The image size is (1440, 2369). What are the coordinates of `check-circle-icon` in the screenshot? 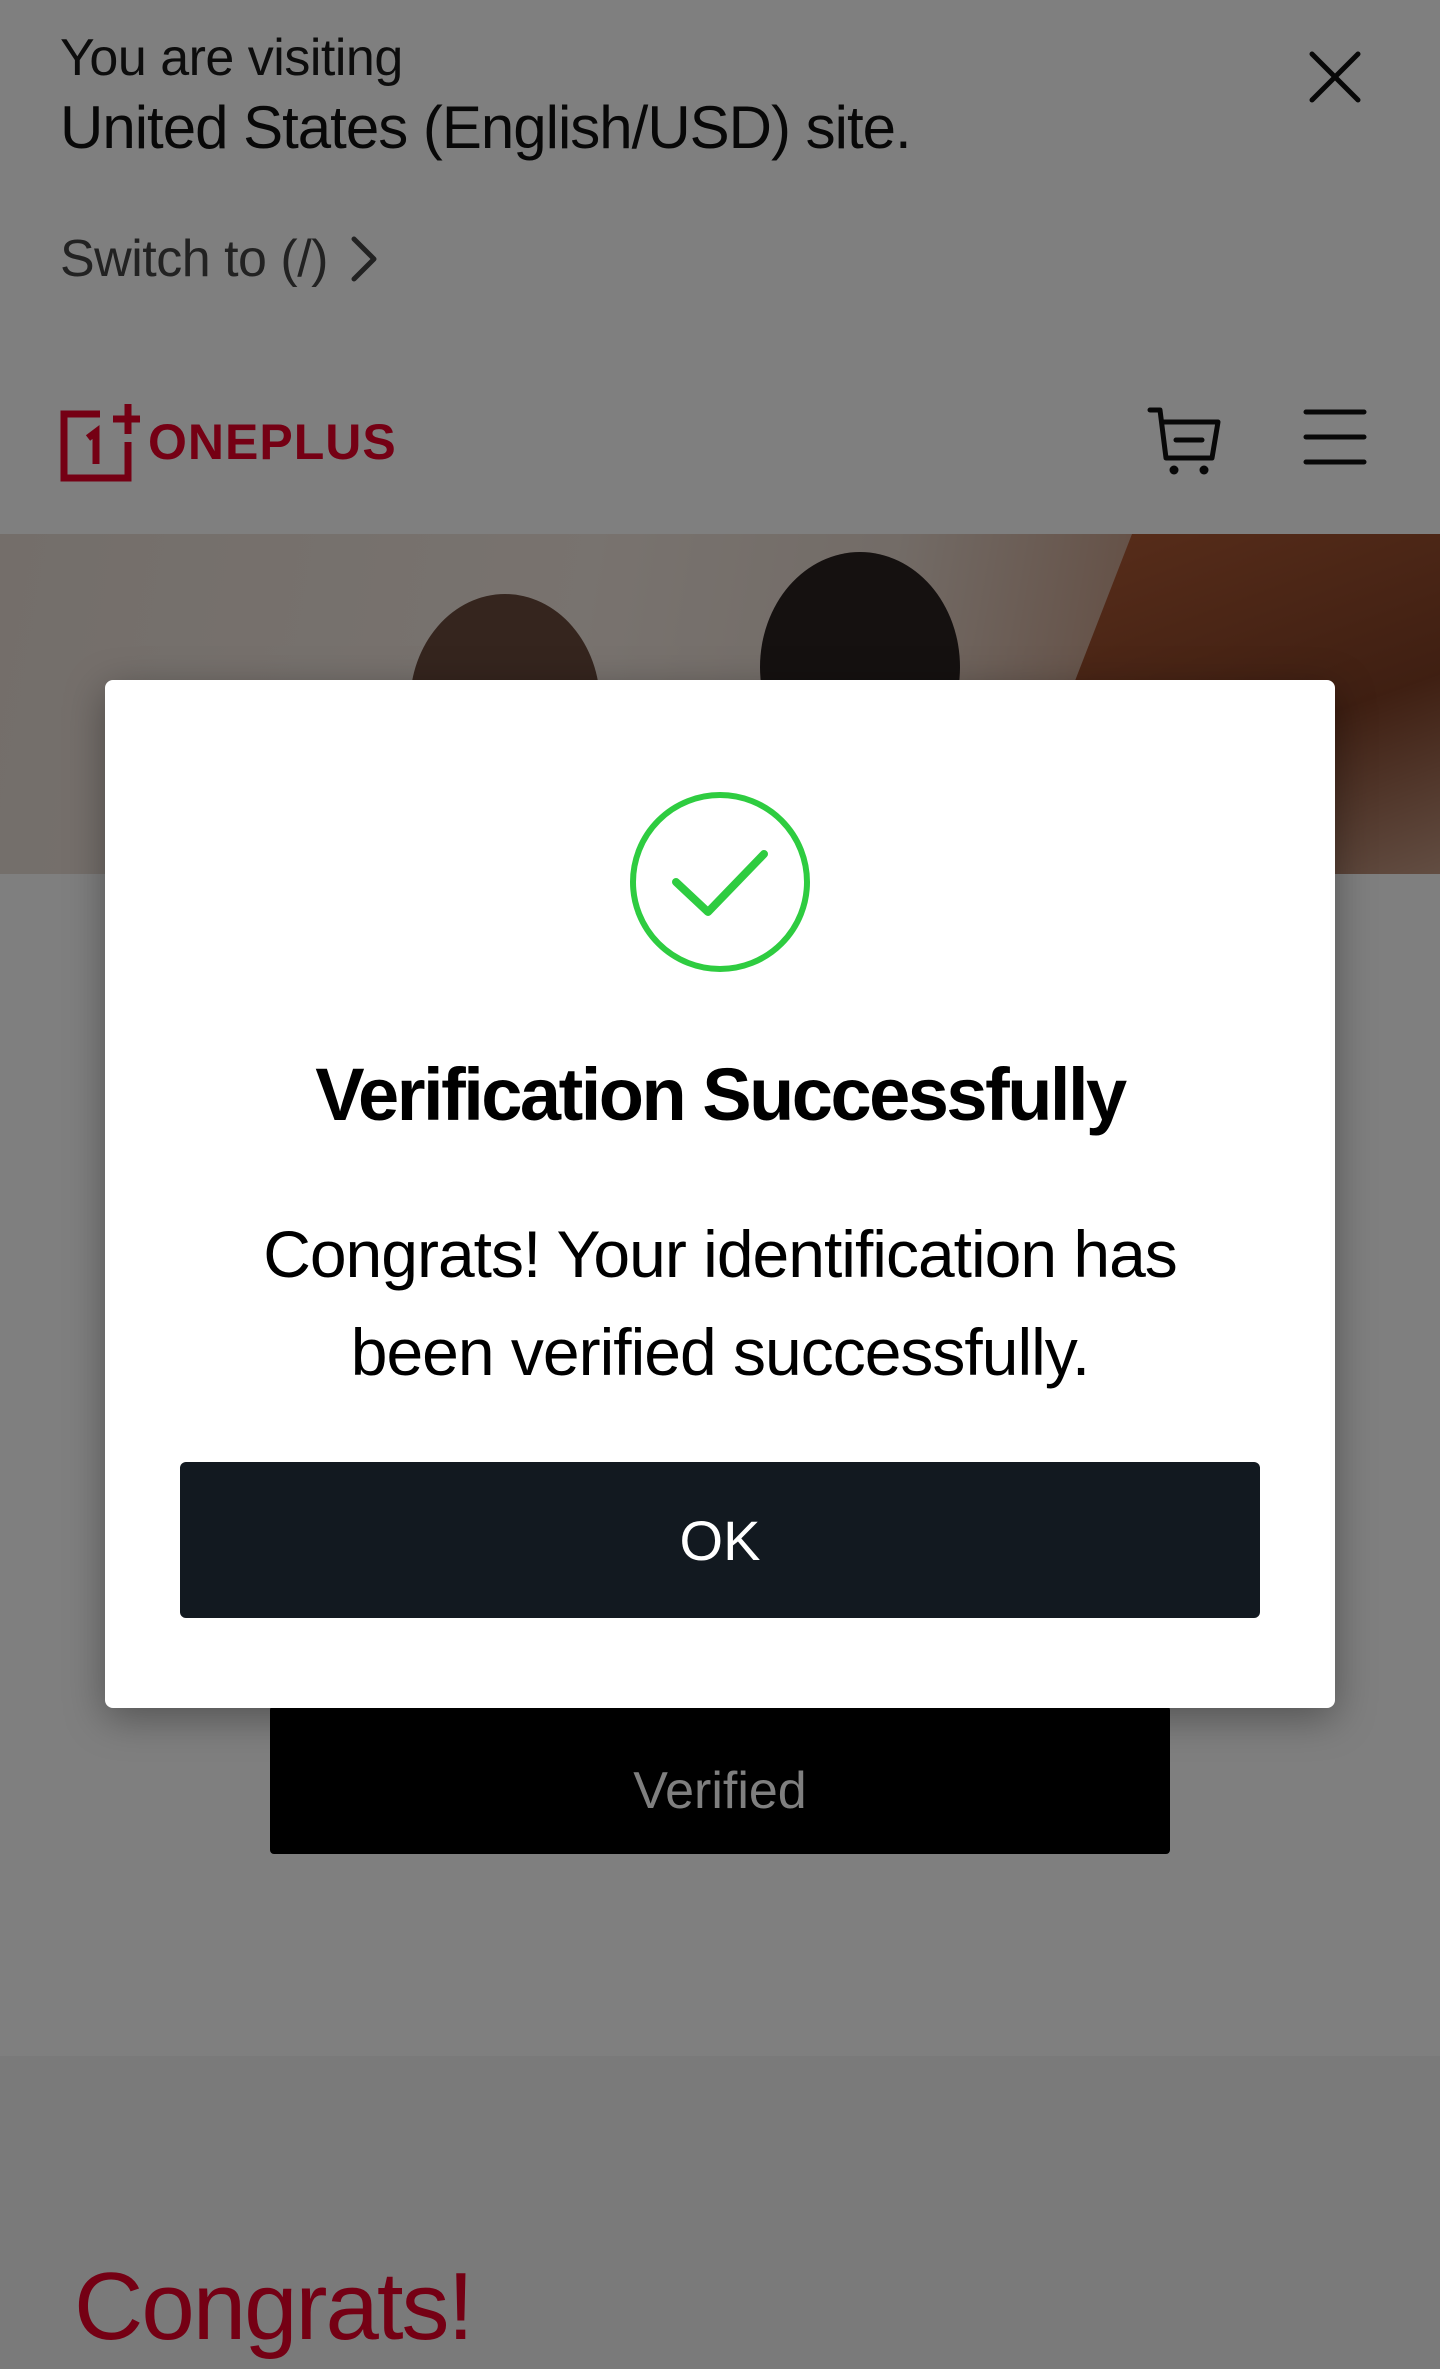 It's located at (720, 882).